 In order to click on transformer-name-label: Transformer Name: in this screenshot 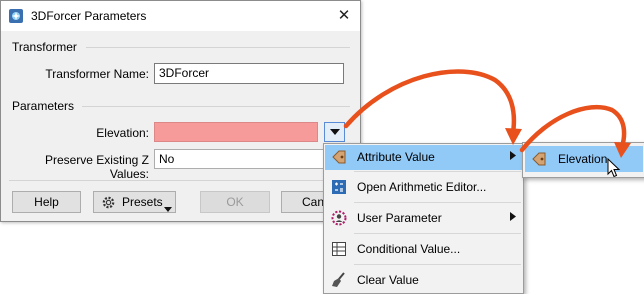, I will do `click(97, 74)`.